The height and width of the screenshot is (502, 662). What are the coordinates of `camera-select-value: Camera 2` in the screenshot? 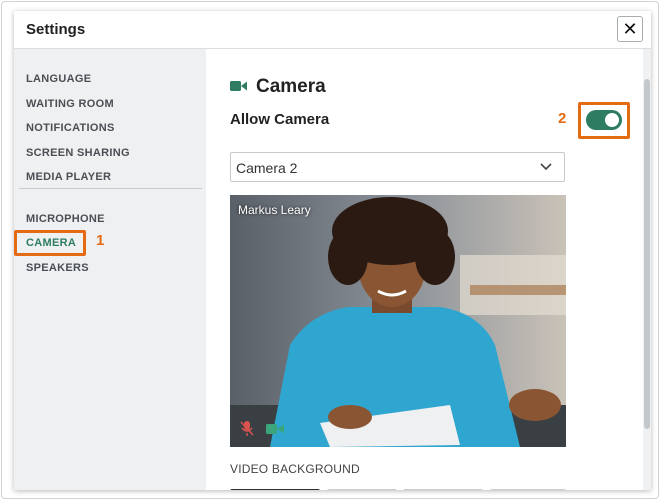 It's located at (267, 168).